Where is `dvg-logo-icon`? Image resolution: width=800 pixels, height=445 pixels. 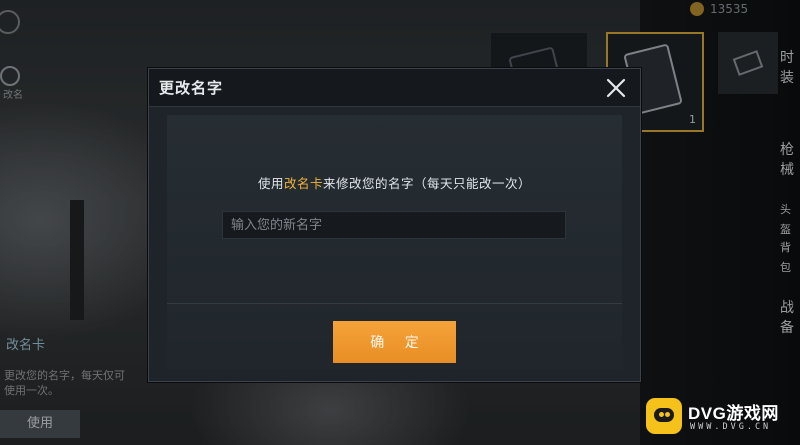
dvg-logo-icon is located at coordinates (664, 416).